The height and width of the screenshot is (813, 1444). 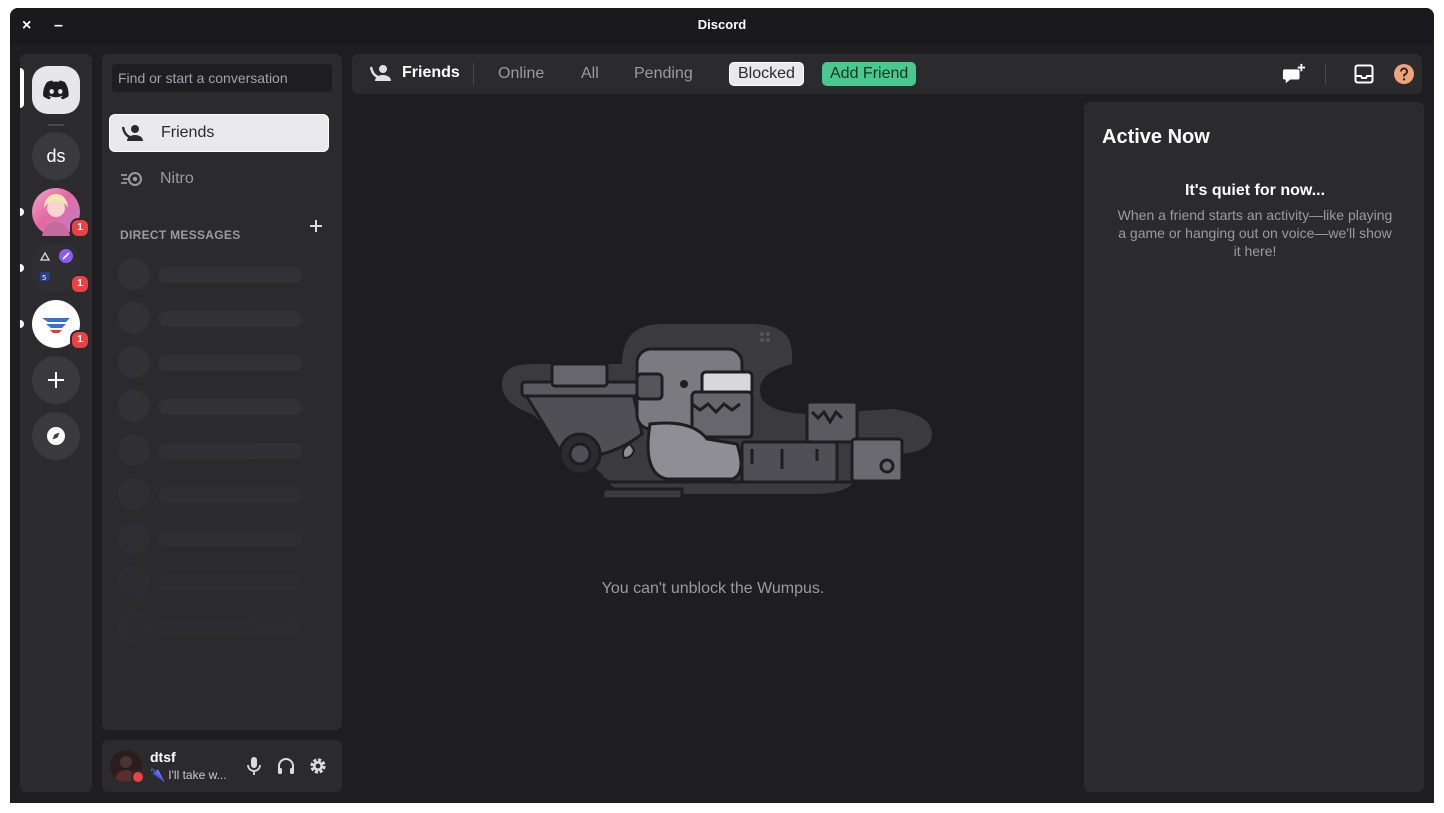 I want to click on add-server-button, so click(x=56, y=380).